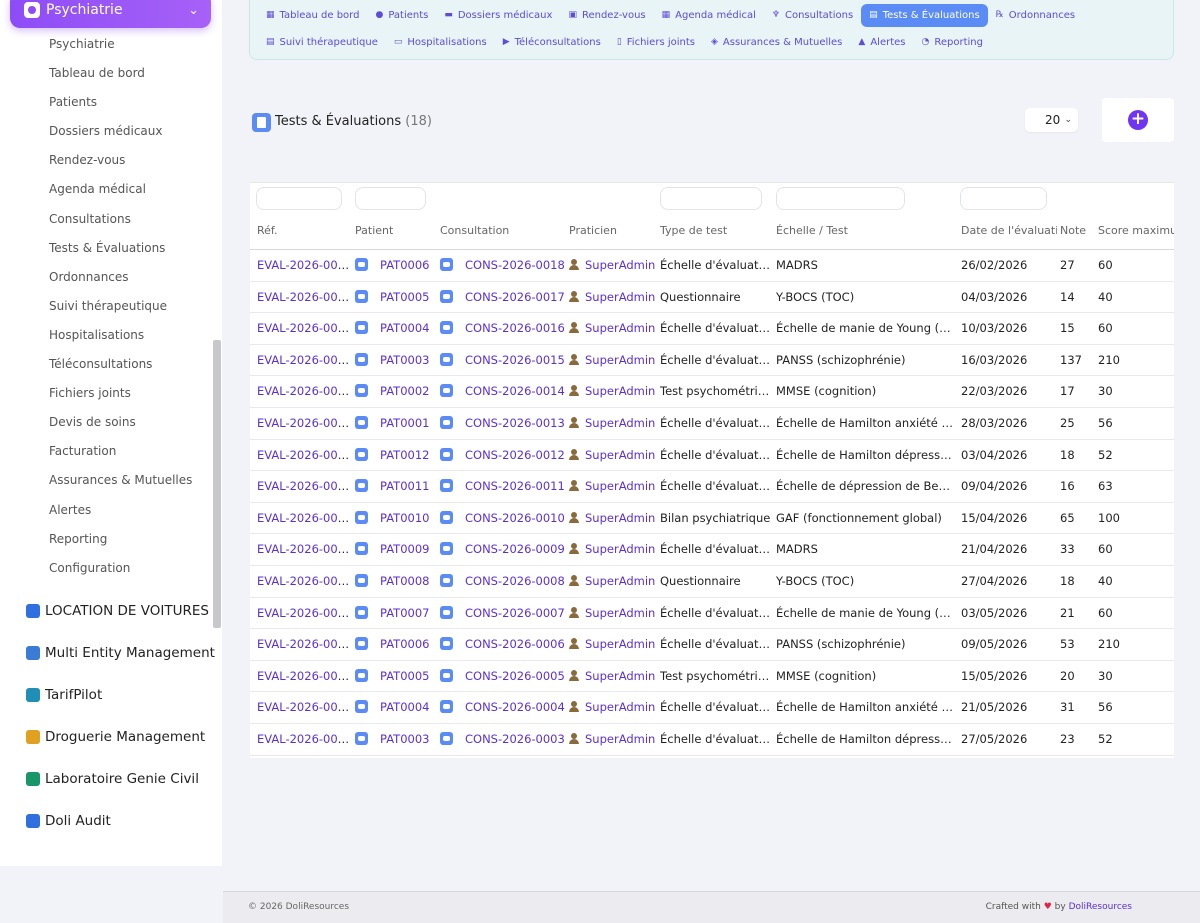  I want to click on evaluation-ref-link: EVAL-2026-0011, so click(304, 486).